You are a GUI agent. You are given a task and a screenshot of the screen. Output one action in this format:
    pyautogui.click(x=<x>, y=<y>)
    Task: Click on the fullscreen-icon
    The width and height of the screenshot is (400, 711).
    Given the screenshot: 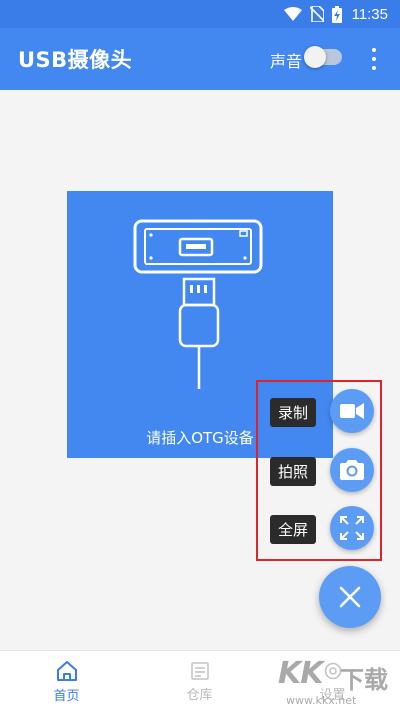 What is the action you would take?
    pyautogui.click(x=352, y=528)
    